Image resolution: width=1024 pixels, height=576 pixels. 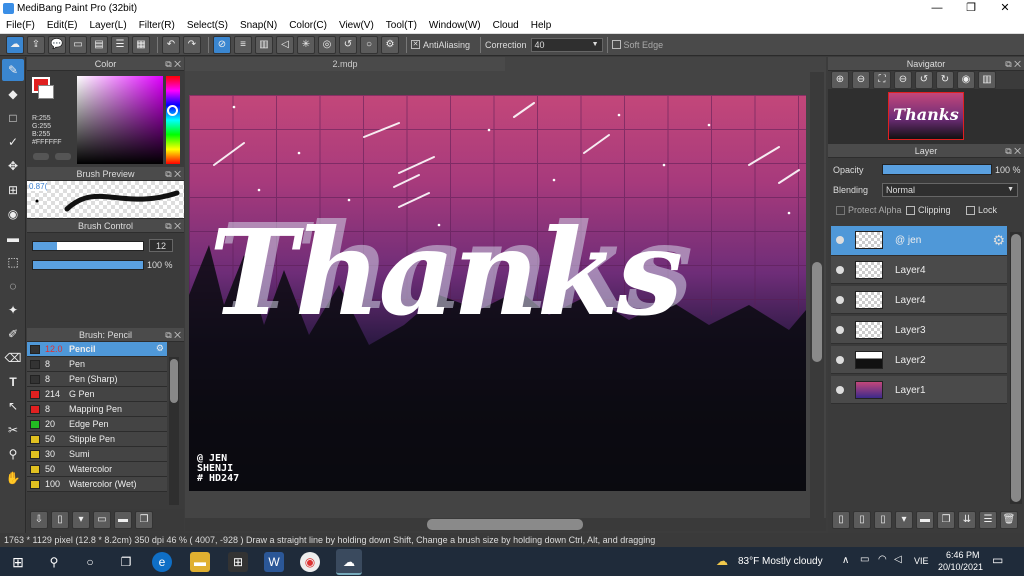 What do you see at coordinates (845, 560) in the screenshot?
I see `tray-chevron-icon: ∧` at bounding box center [845, 560].